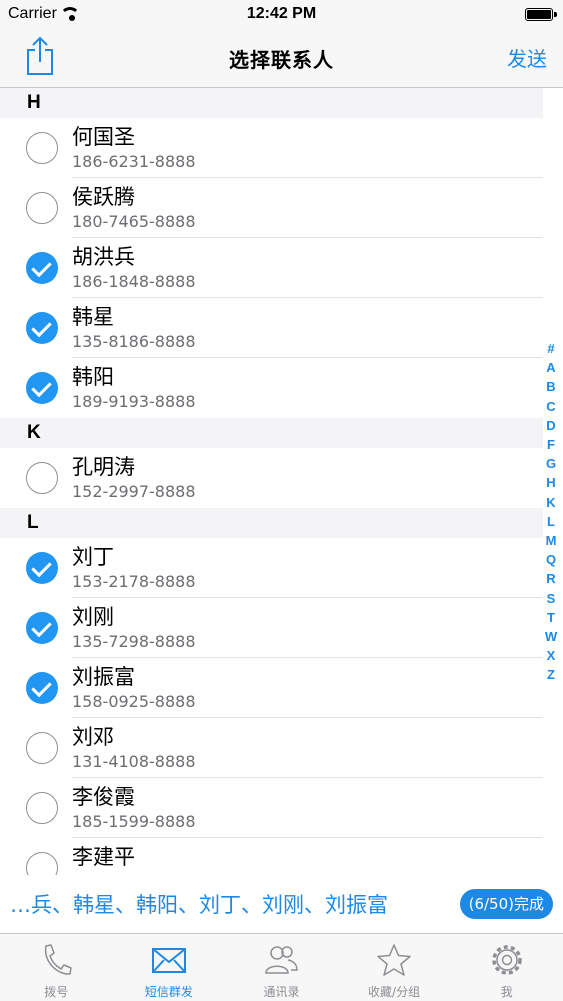 The image size is (563, 1001). Describe the element at coordinates (506, 992) in the screenshot. I see `tab-label: 我` at that location.